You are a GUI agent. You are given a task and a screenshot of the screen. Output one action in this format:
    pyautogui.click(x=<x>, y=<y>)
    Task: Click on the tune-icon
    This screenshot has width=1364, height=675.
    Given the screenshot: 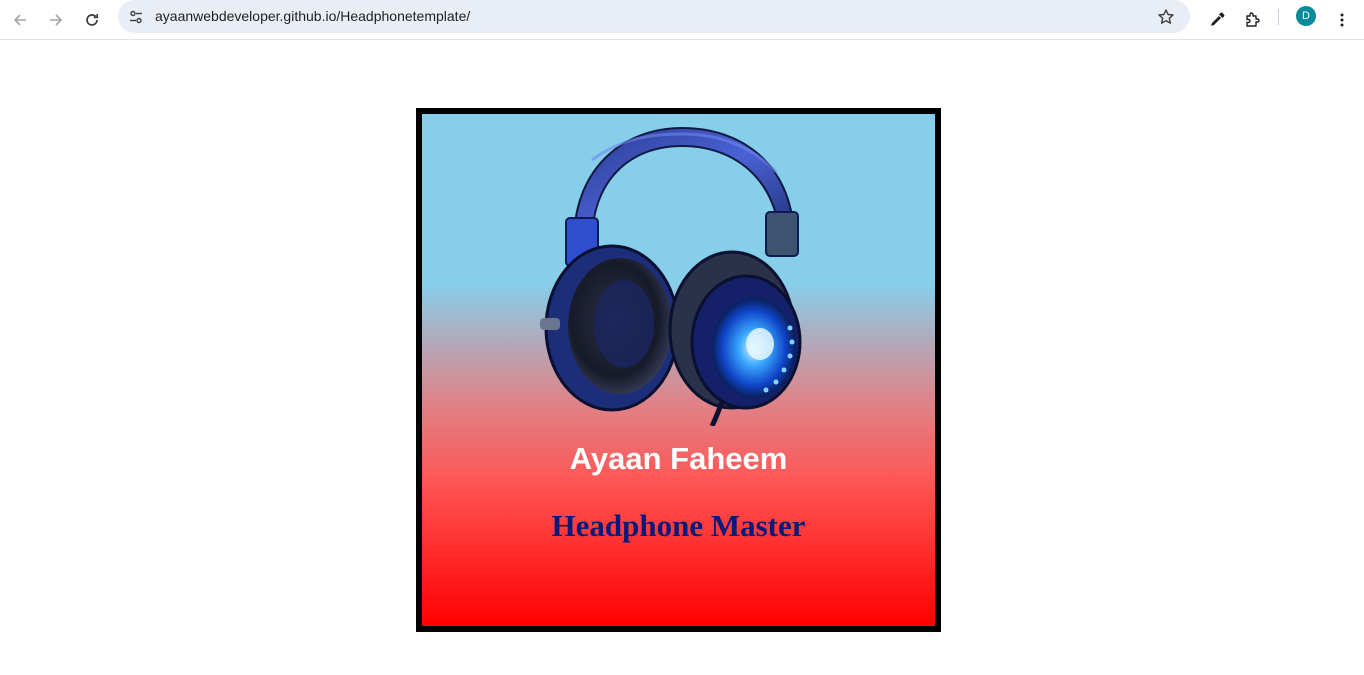 What is the action you would take?
    pyautogui.click(x=135, y=16)
    